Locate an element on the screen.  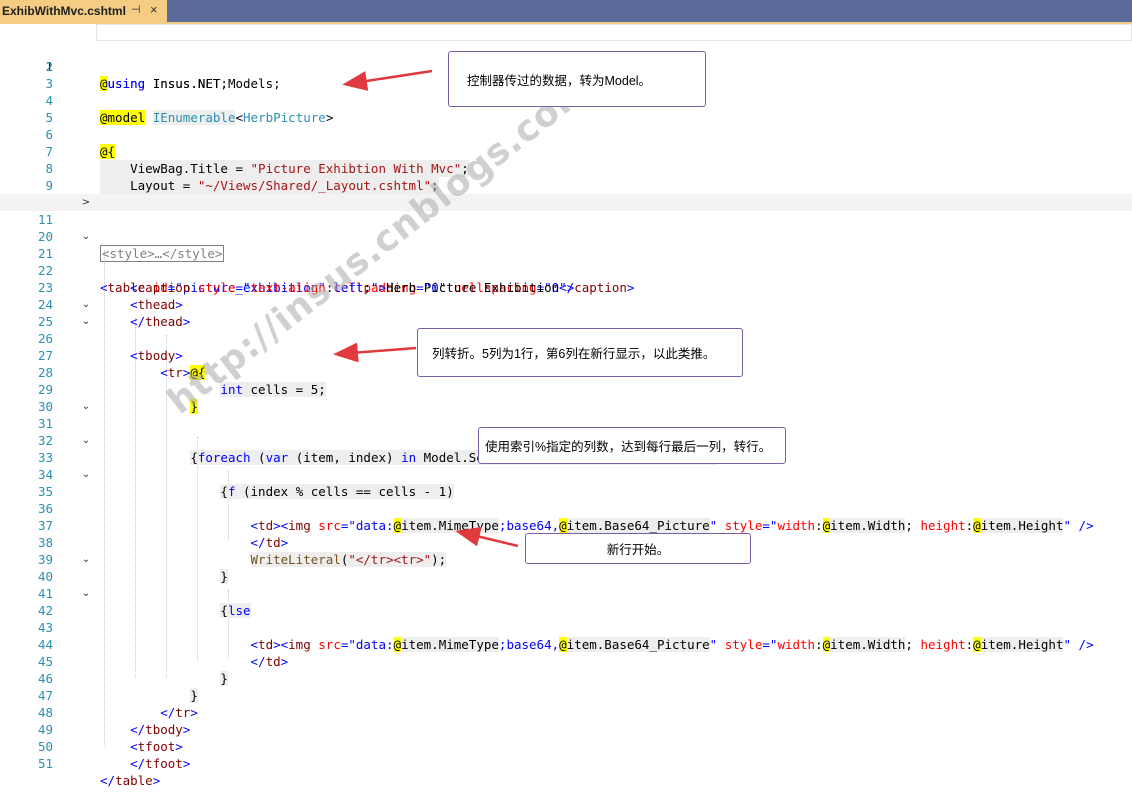
code-line: 49 <tfoot> is located at coordinates (566, 729).